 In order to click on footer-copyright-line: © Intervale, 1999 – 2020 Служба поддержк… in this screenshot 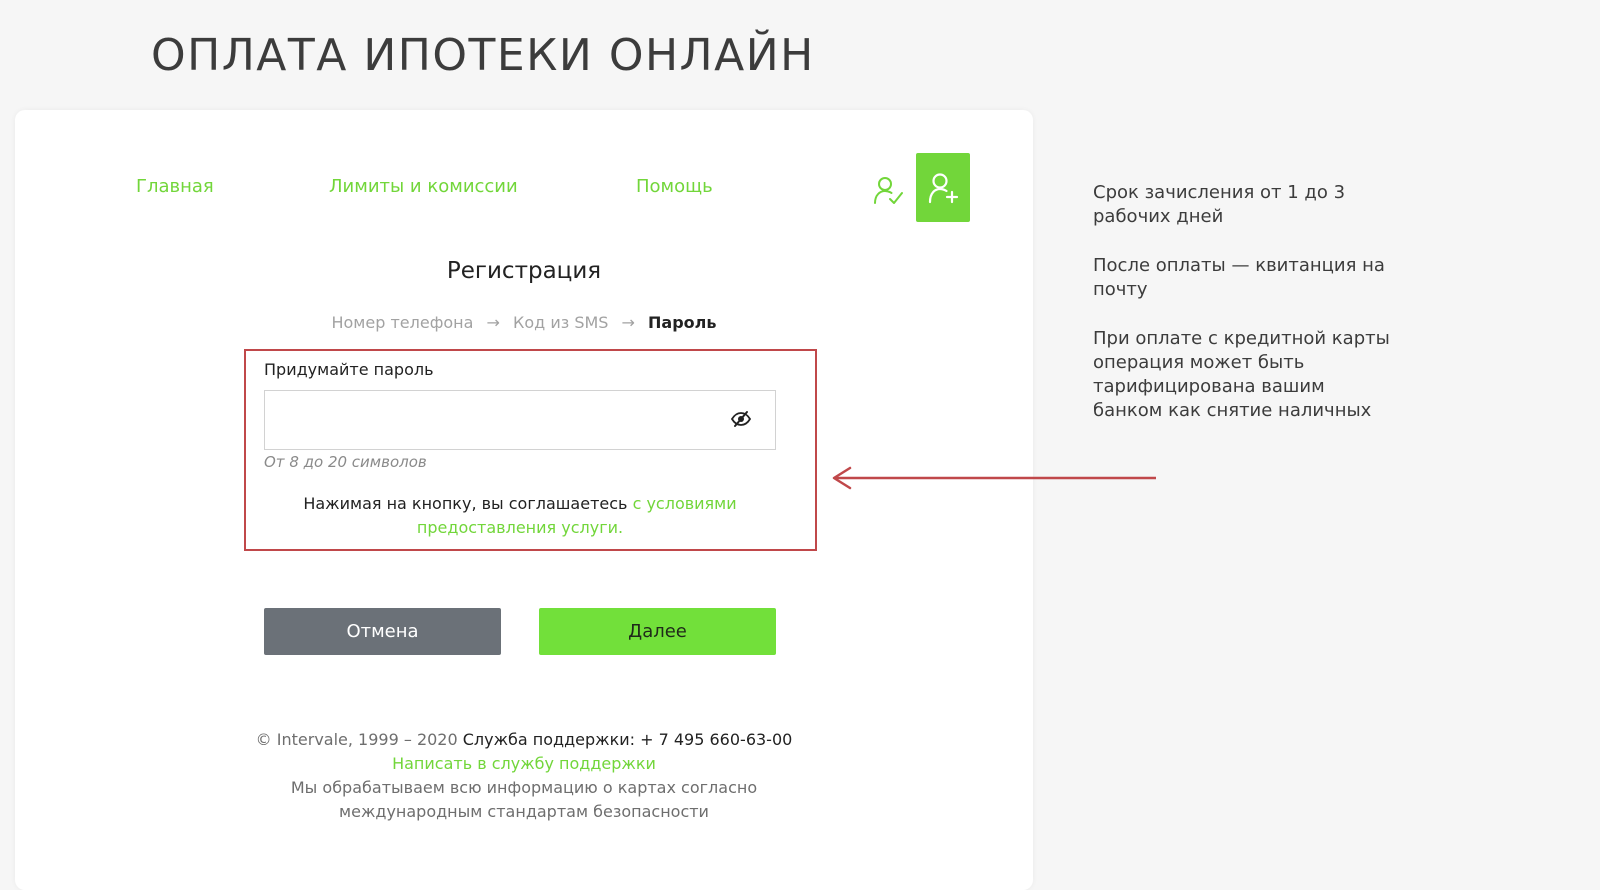, I will do `click(524, 740)`.